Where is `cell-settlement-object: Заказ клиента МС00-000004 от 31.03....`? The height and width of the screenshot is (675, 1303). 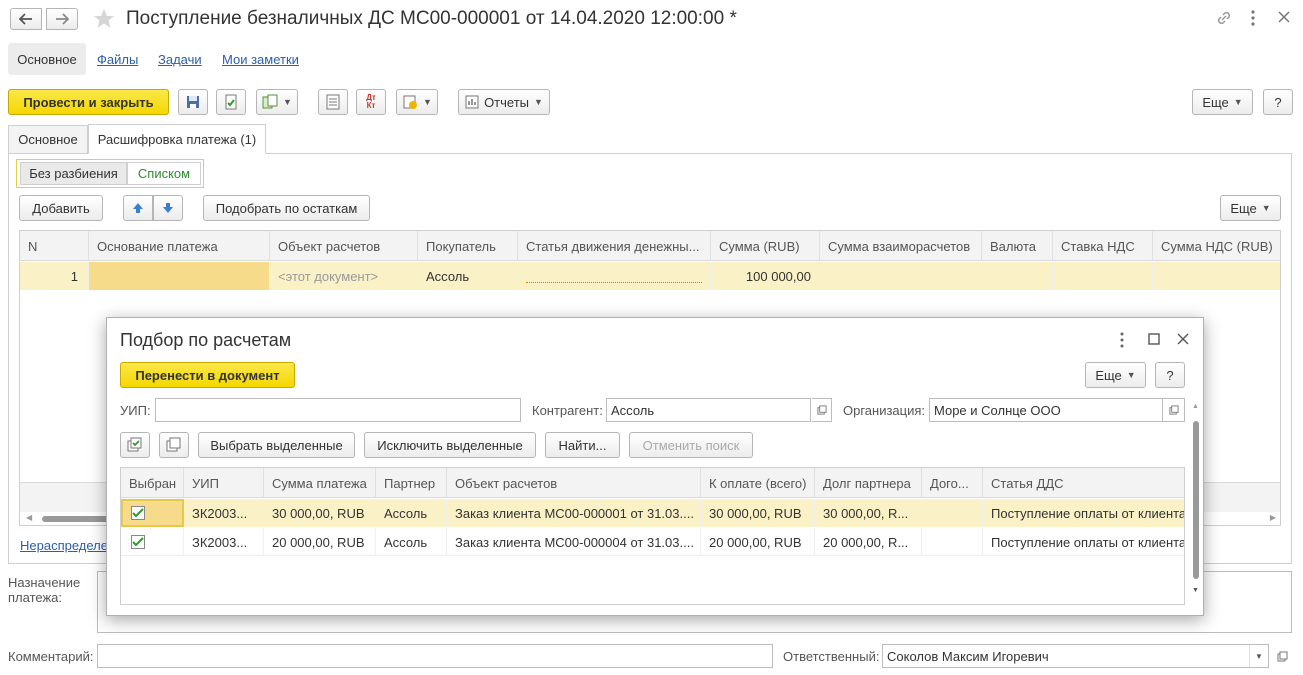 cell-settlement-object: Заказ клиента МС00-000004 от 31.03.... is located at coordinates (574, 542).